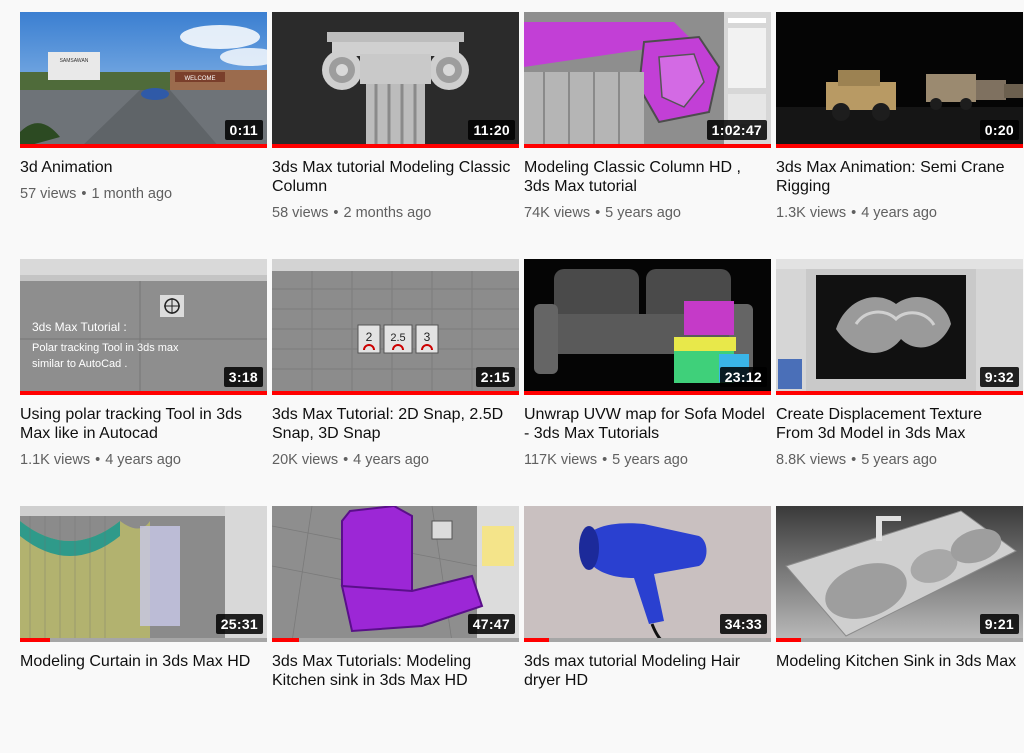 This screenshot has height=753, width=1024. What do you see at coordinates (387, 213) in the screenshot?
I see `upload-age: 2 months ago` at bounding box center [387, 213].